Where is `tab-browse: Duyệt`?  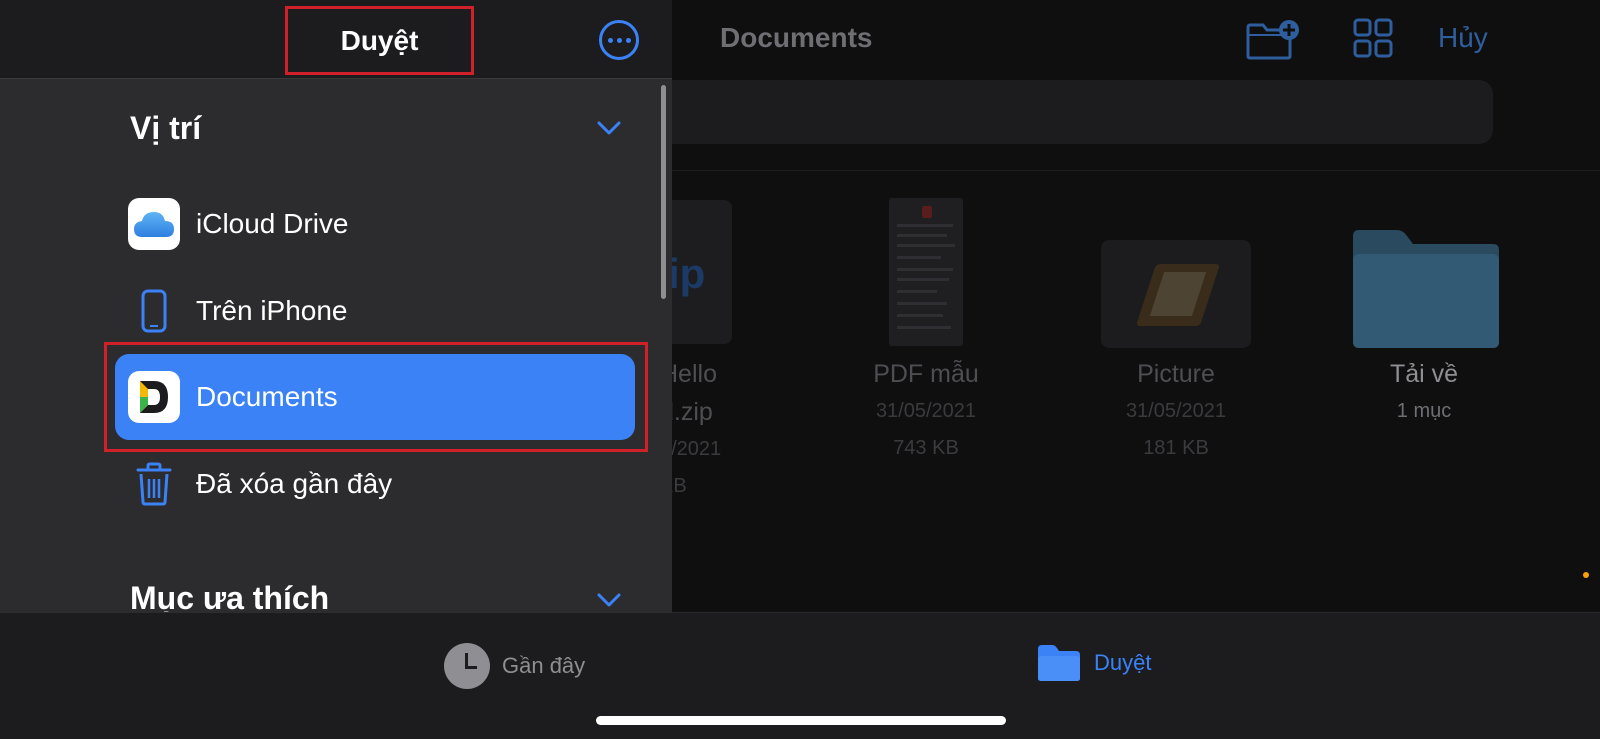
tab-browse: Duyệt is located at coordinates (1093, 663).